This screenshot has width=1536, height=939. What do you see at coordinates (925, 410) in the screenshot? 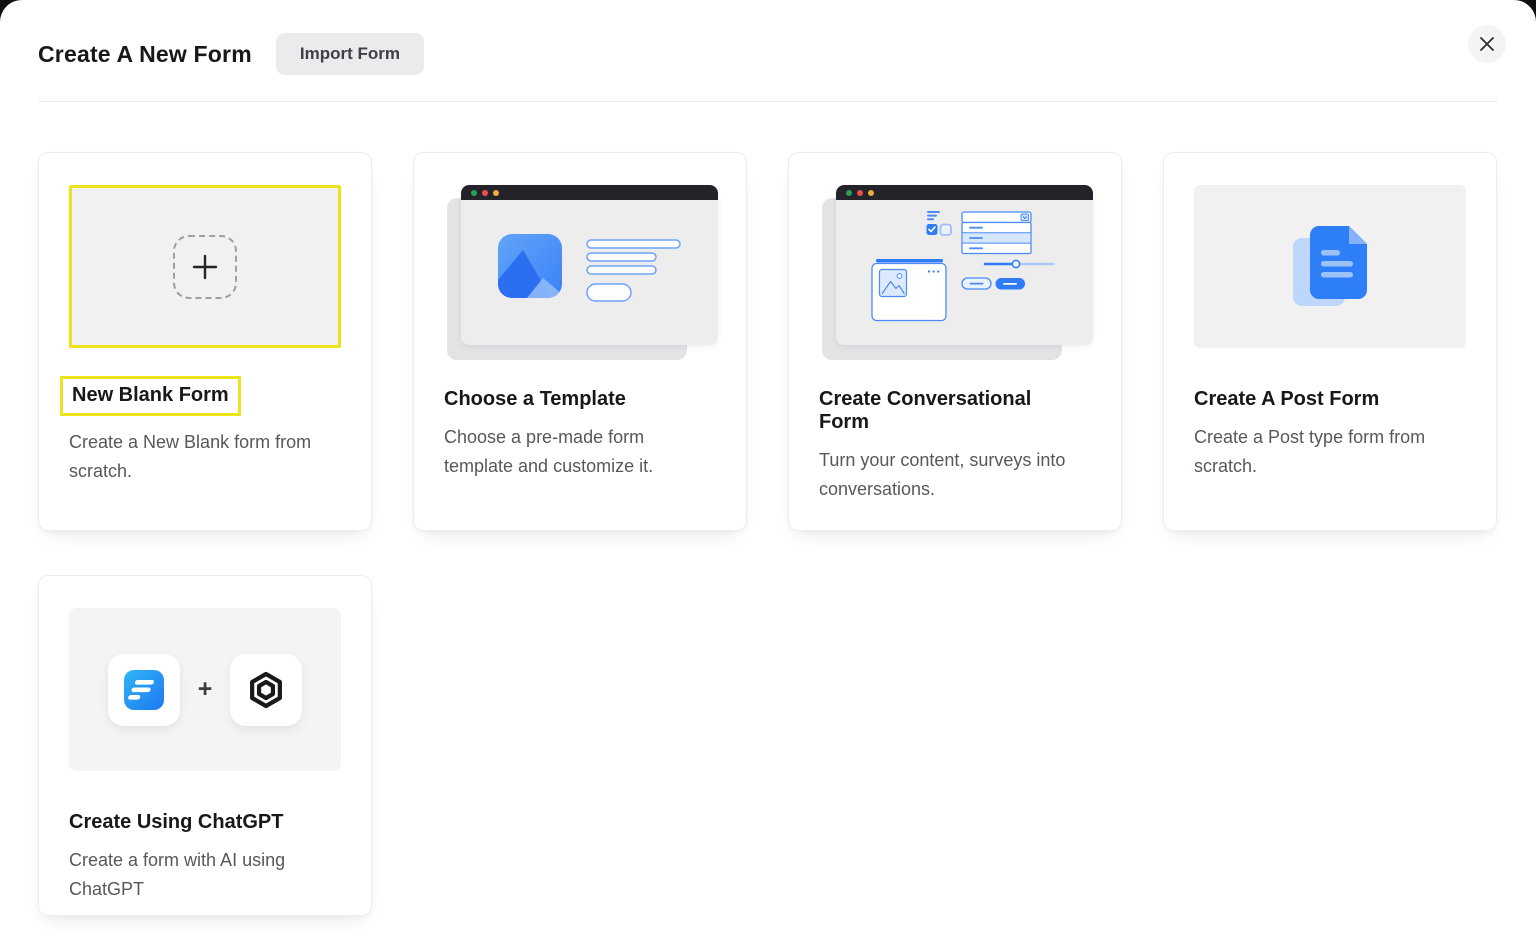
I see `card-title: Create Conversational Form` at bounding box center [925, 410].